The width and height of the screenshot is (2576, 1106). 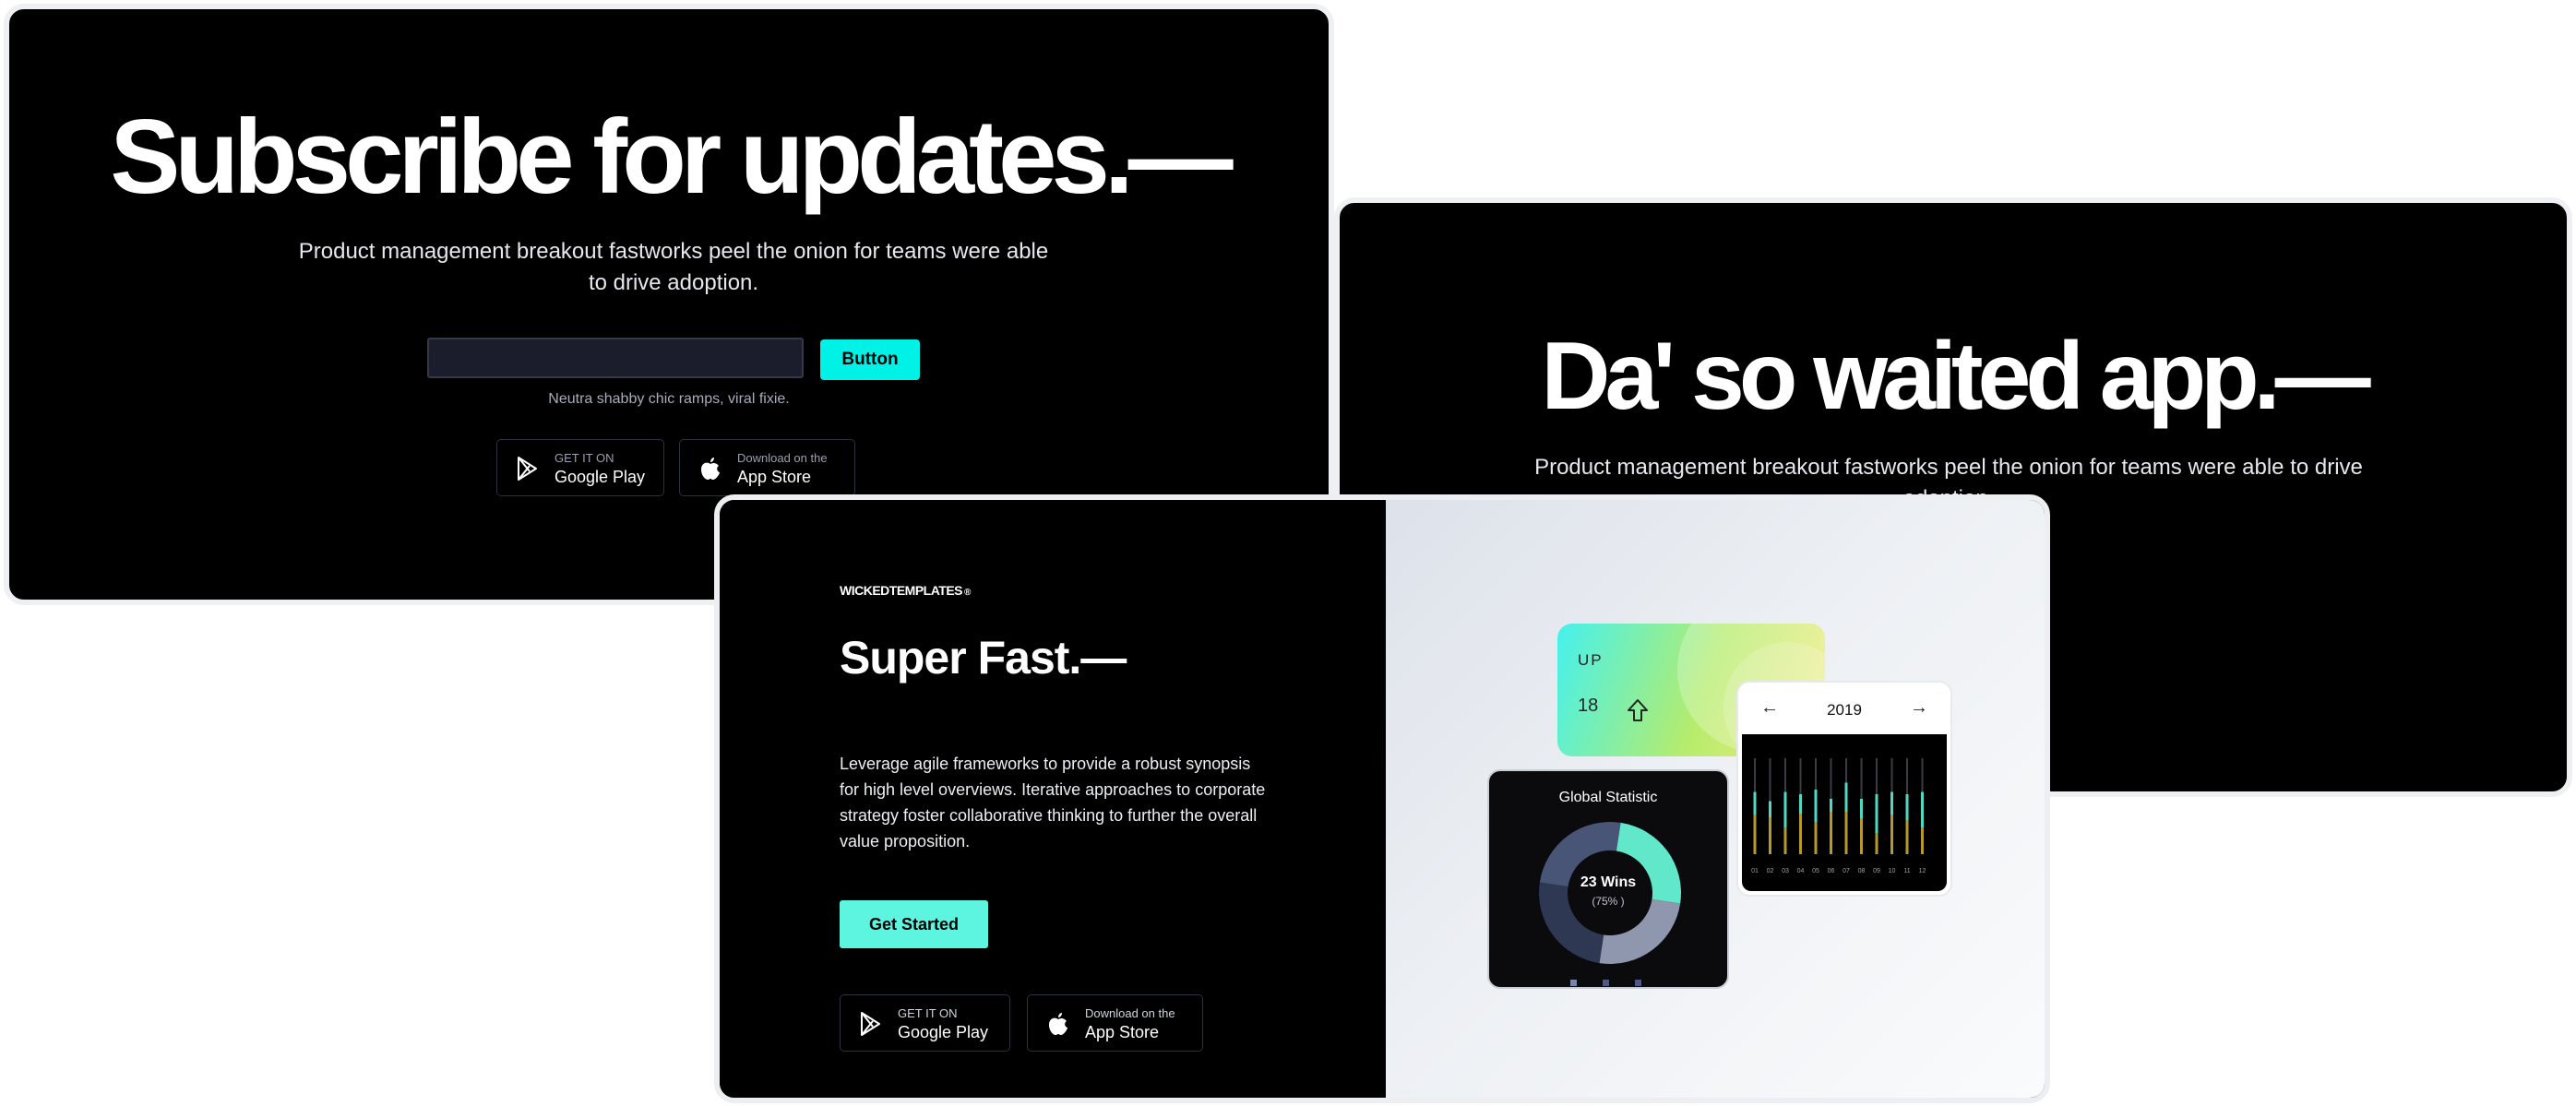 I want to click on up-label: UP, so click(x=1591, y=660).